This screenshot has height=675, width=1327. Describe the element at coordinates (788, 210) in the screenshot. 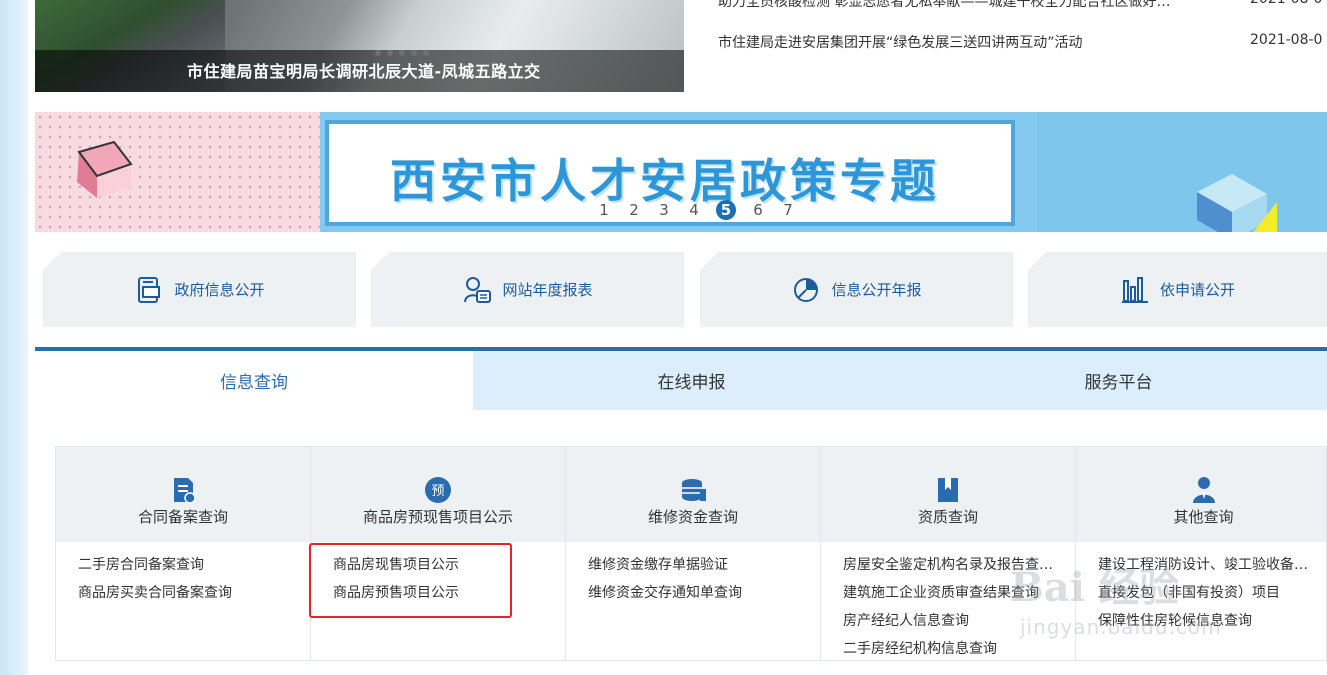

I see `pager-item: 7` at that location.